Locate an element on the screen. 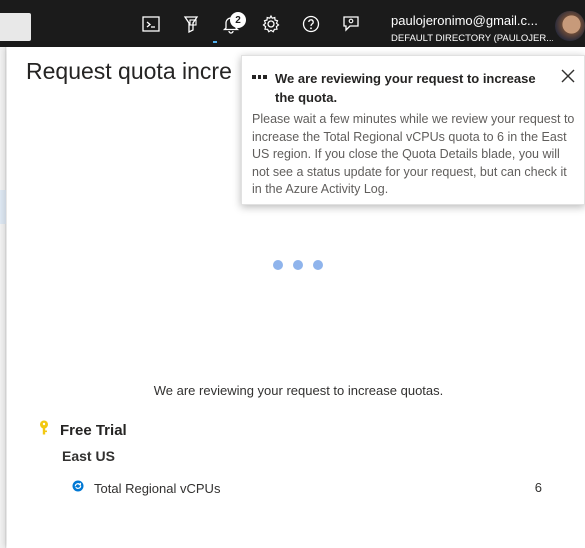 This screenshot has width=585, height=548. quota-name: Total Regional vCPUs is located at coordinates (157, 488).